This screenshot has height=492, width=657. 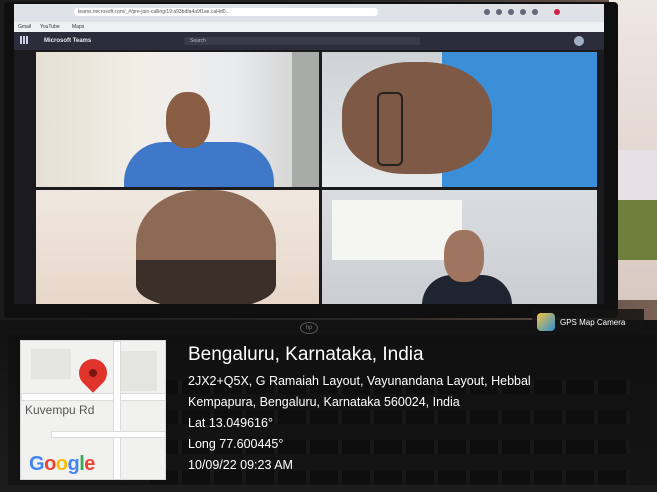 What do you see at coordinates (236, 444) in the screenshot?
I see `longitude: Long 77.600445°` at bounding box center [236, 444].